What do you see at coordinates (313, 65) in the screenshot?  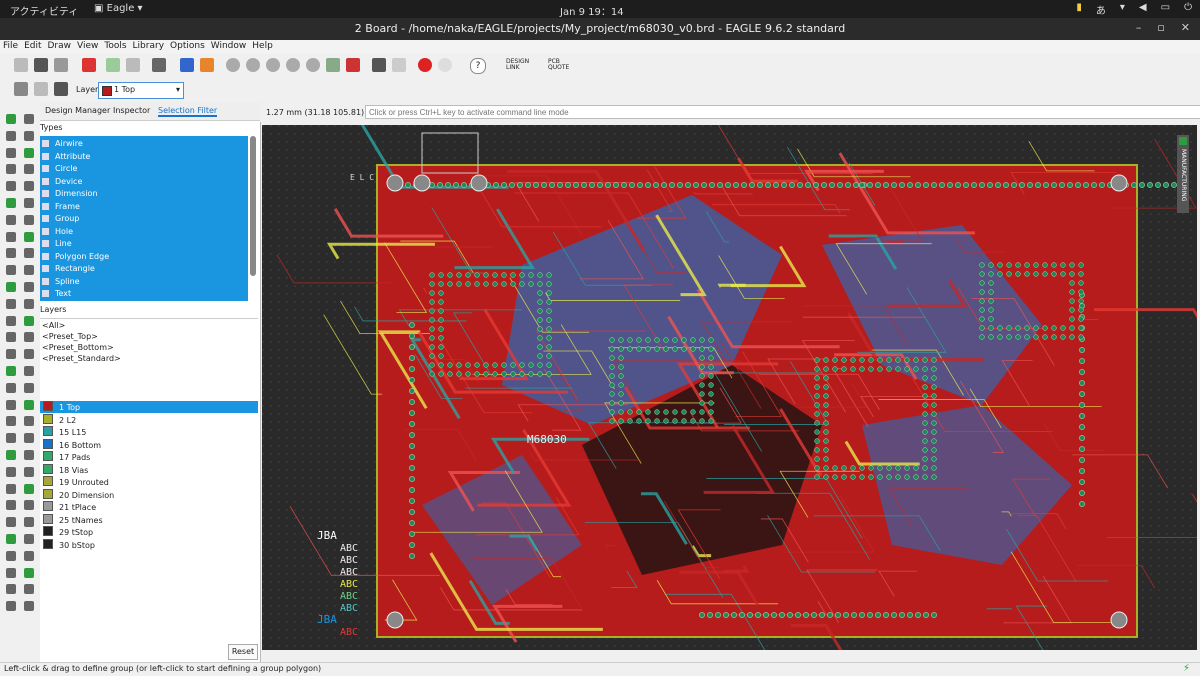 I see `zoom-last-icon` at bounding box center [313, 65].